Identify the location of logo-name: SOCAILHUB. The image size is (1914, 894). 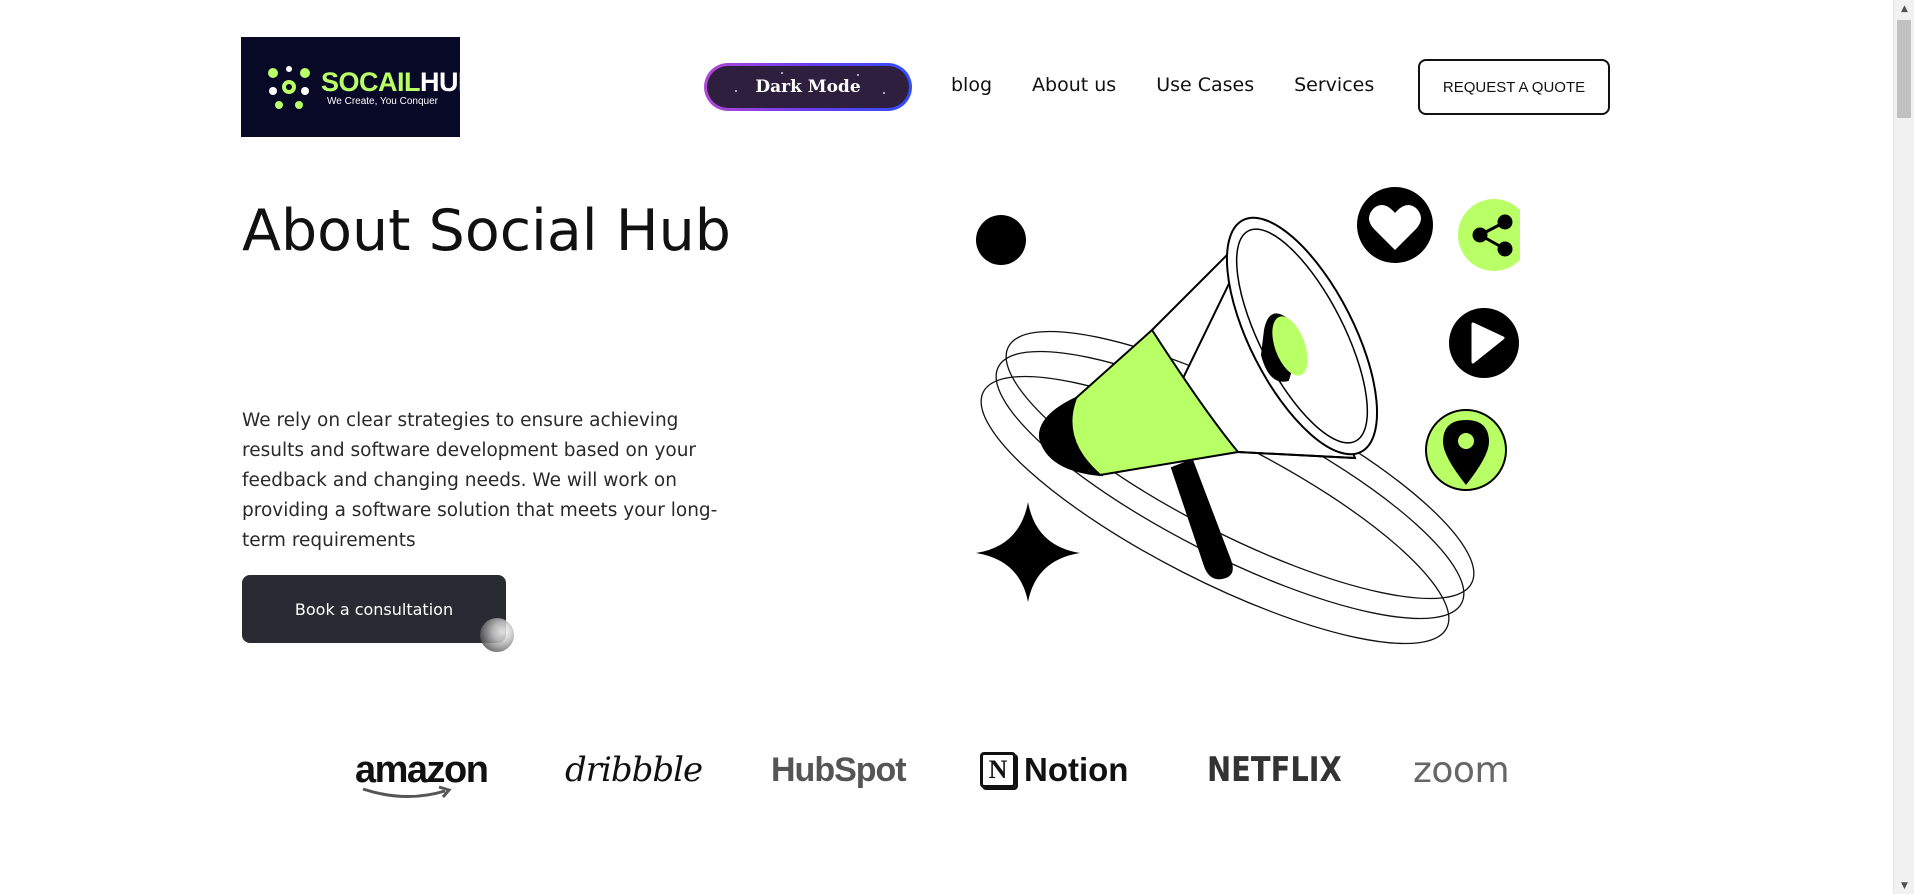
(399, 81).